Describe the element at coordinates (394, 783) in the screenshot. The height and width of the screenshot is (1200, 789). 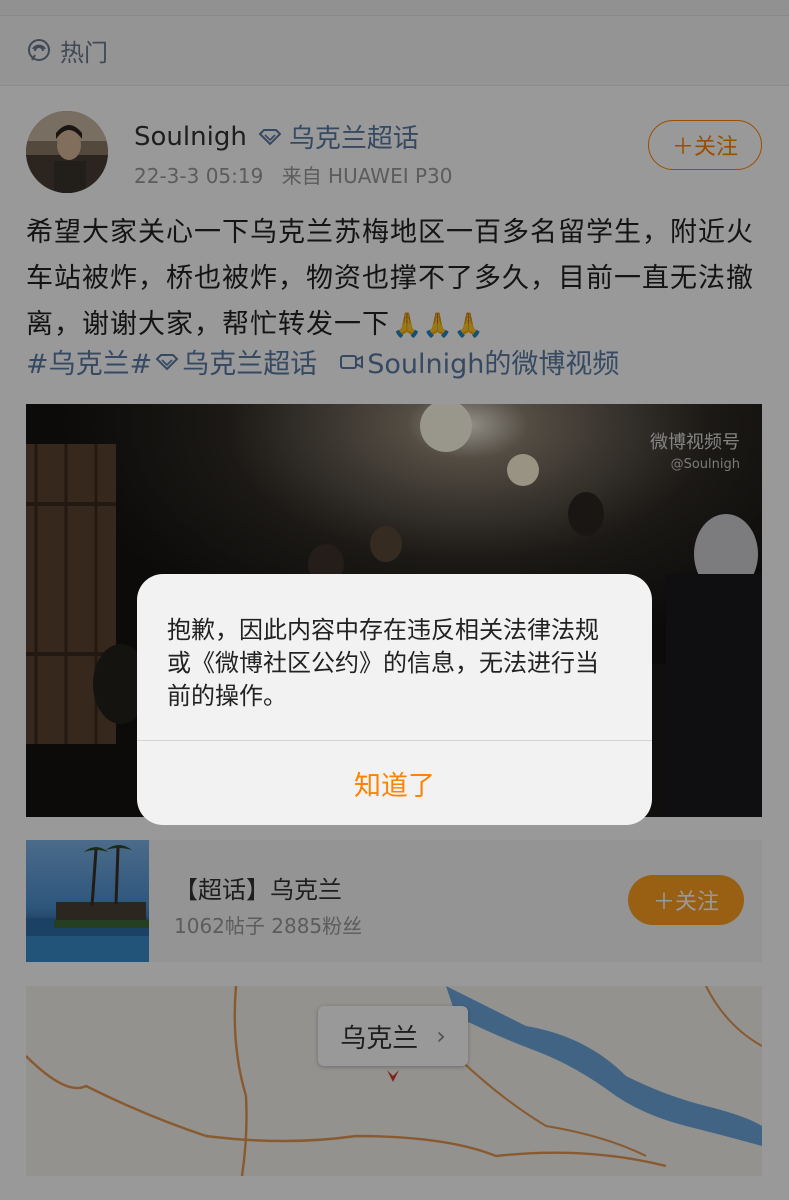
I see `alert-ok-button: 知道了` at that location.